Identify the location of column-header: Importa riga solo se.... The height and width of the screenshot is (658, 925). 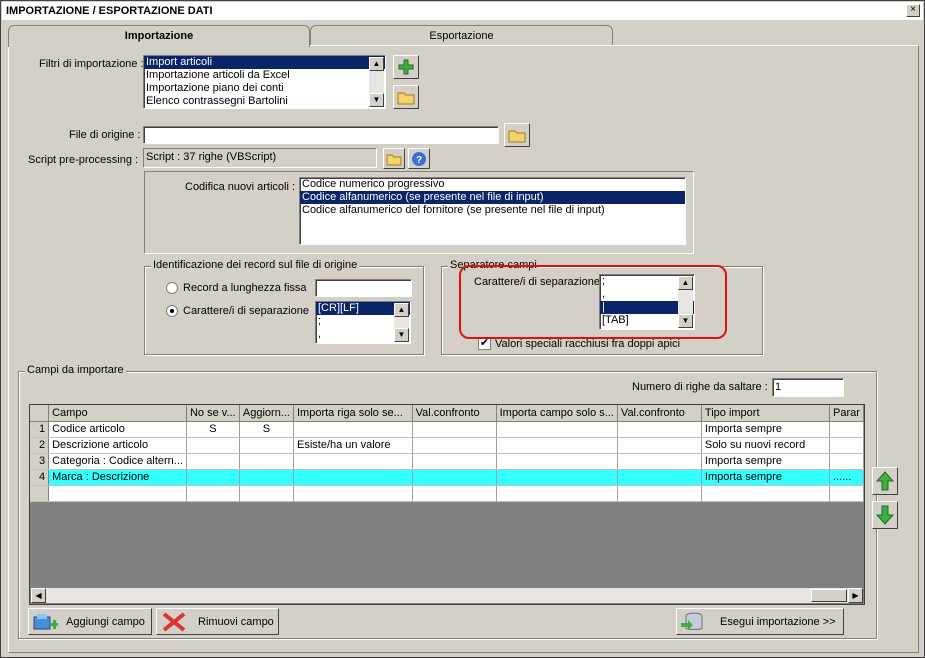
(353, 413).